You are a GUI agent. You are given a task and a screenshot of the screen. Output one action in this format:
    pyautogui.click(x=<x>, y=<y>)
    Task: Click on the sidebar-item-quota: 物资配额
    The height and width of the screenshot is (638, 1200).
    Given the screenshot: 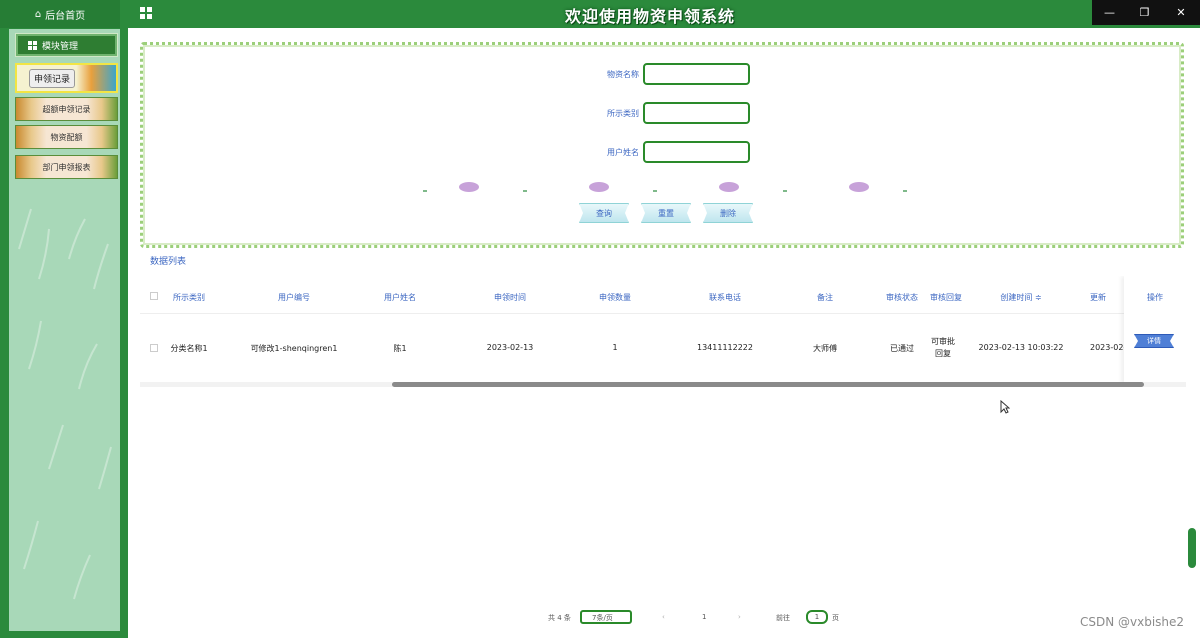 What is the action you would take?
    pyautogui.click(x=66, y=137)
    